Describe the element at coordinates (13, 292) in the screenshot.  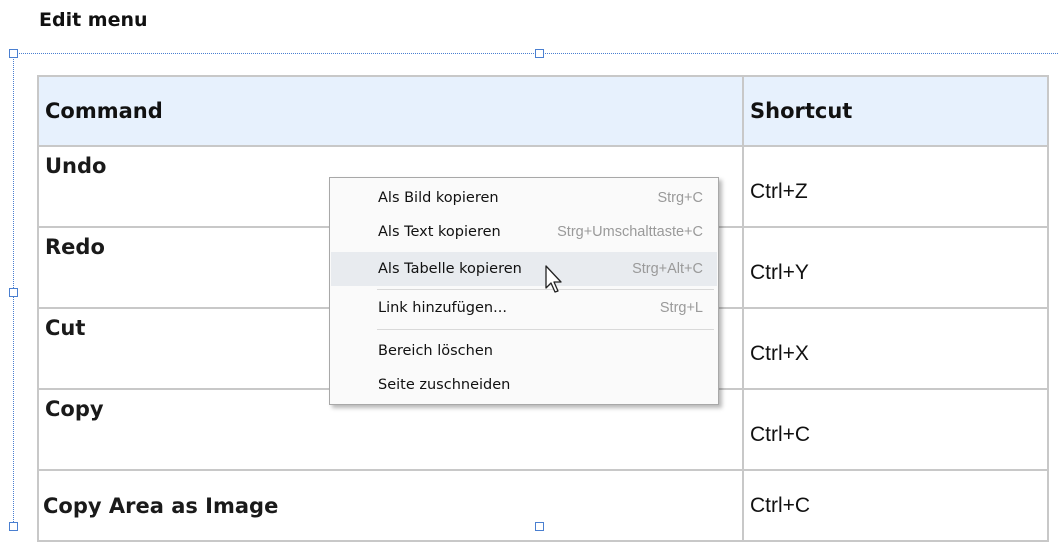
I see `resize-handle-middle-left` at that location.